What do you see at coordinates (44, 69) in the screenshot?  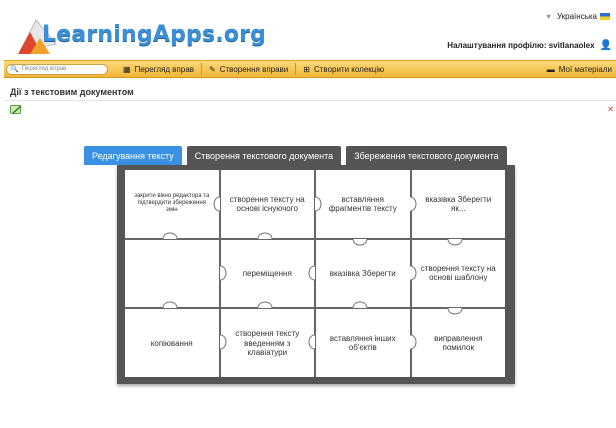 I see `search-placeholder: Перегляд вправ` at bounding box center [44, 69].